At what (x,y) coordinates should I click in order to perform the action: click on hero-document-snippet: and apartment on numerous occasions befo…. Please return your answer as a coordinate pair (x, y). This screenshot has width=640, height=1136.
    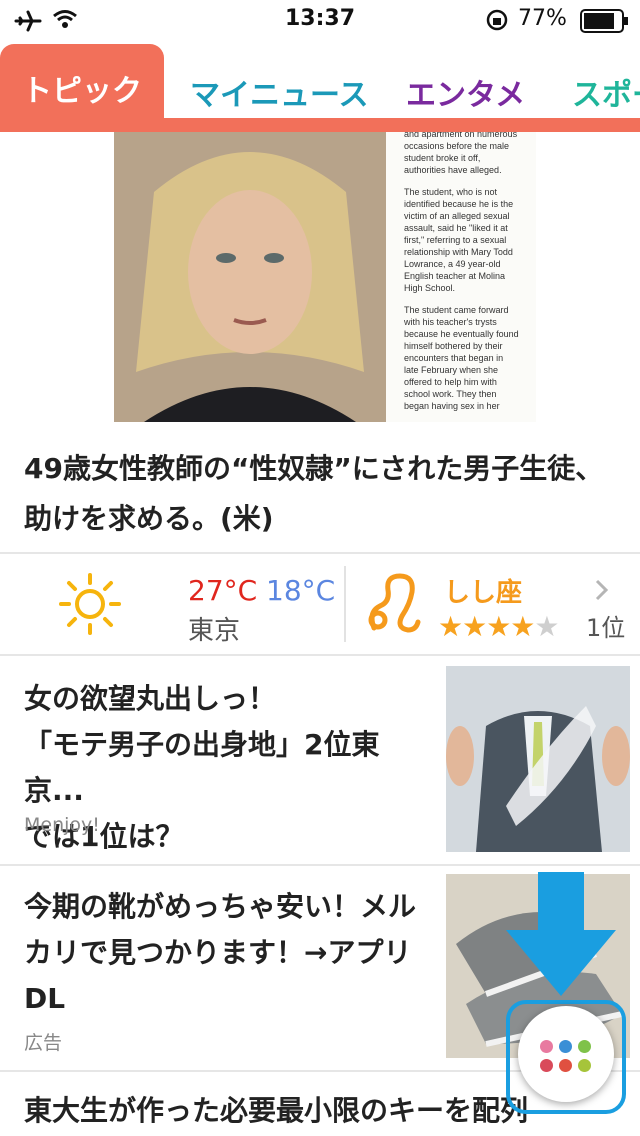
    Looking at the image, I should click on (461, 277).